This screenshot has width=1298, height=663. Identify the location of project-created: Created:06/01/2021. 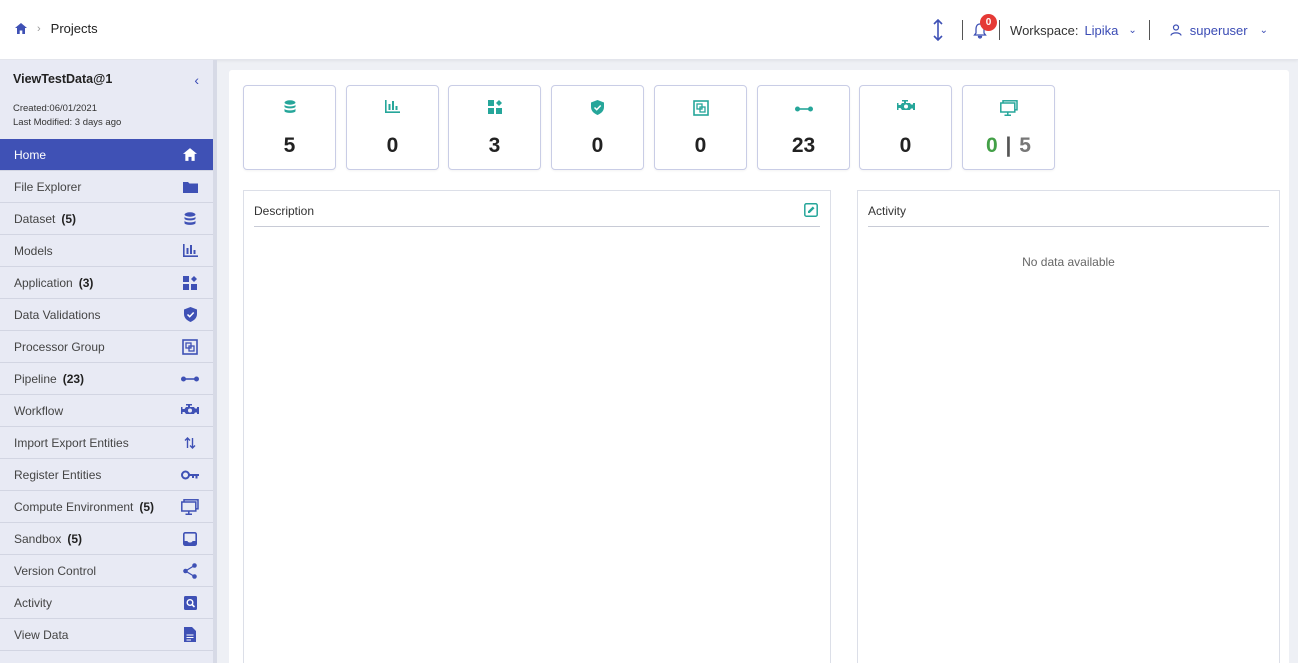
(55, 108).